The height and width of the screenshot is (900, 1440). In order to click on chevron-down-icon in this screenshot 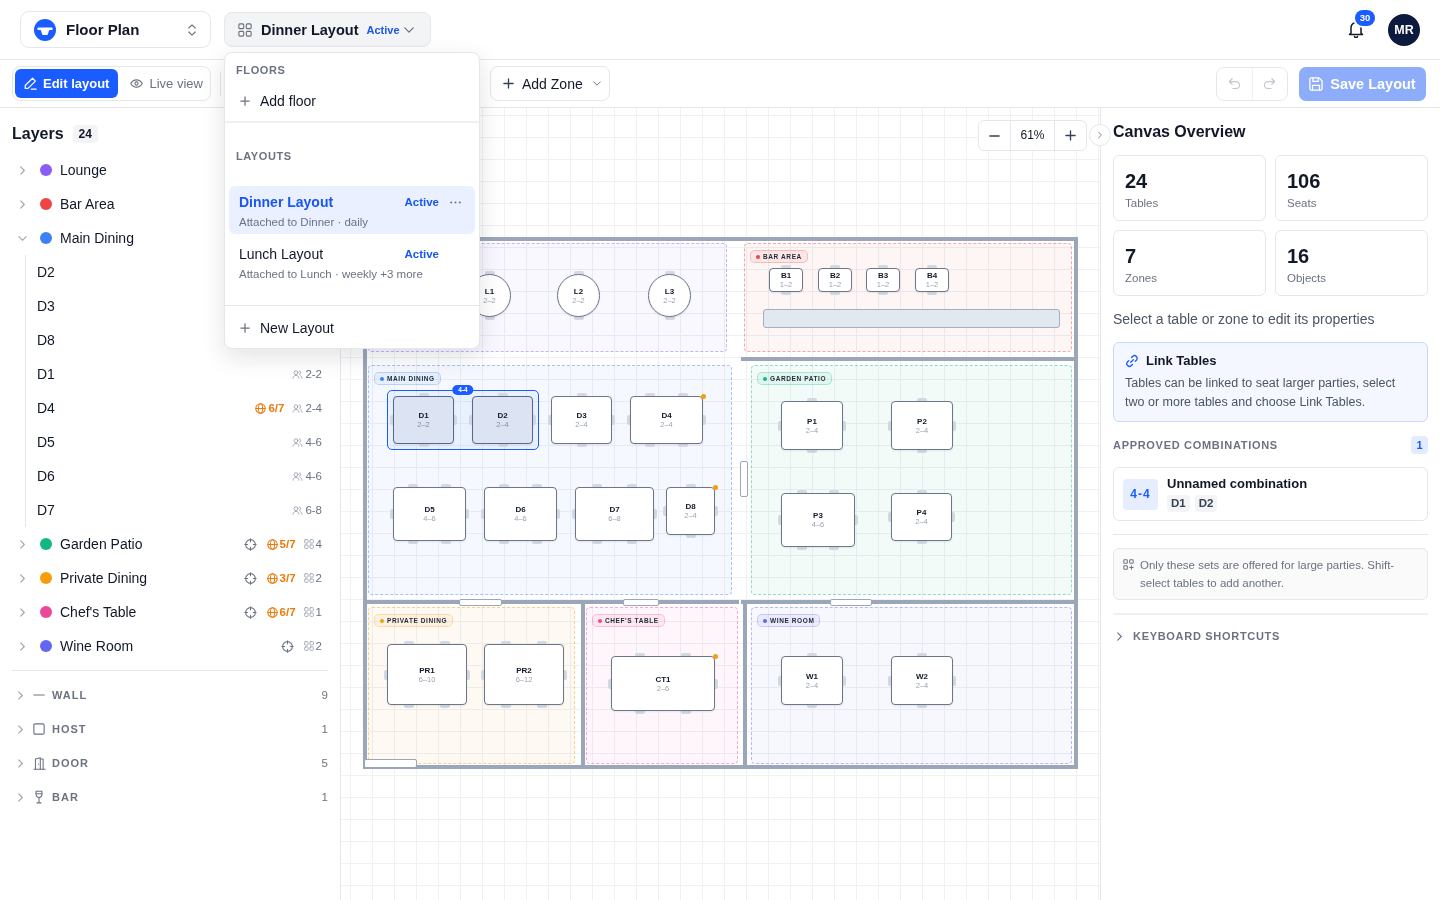, I will do `click(22, 238)`.